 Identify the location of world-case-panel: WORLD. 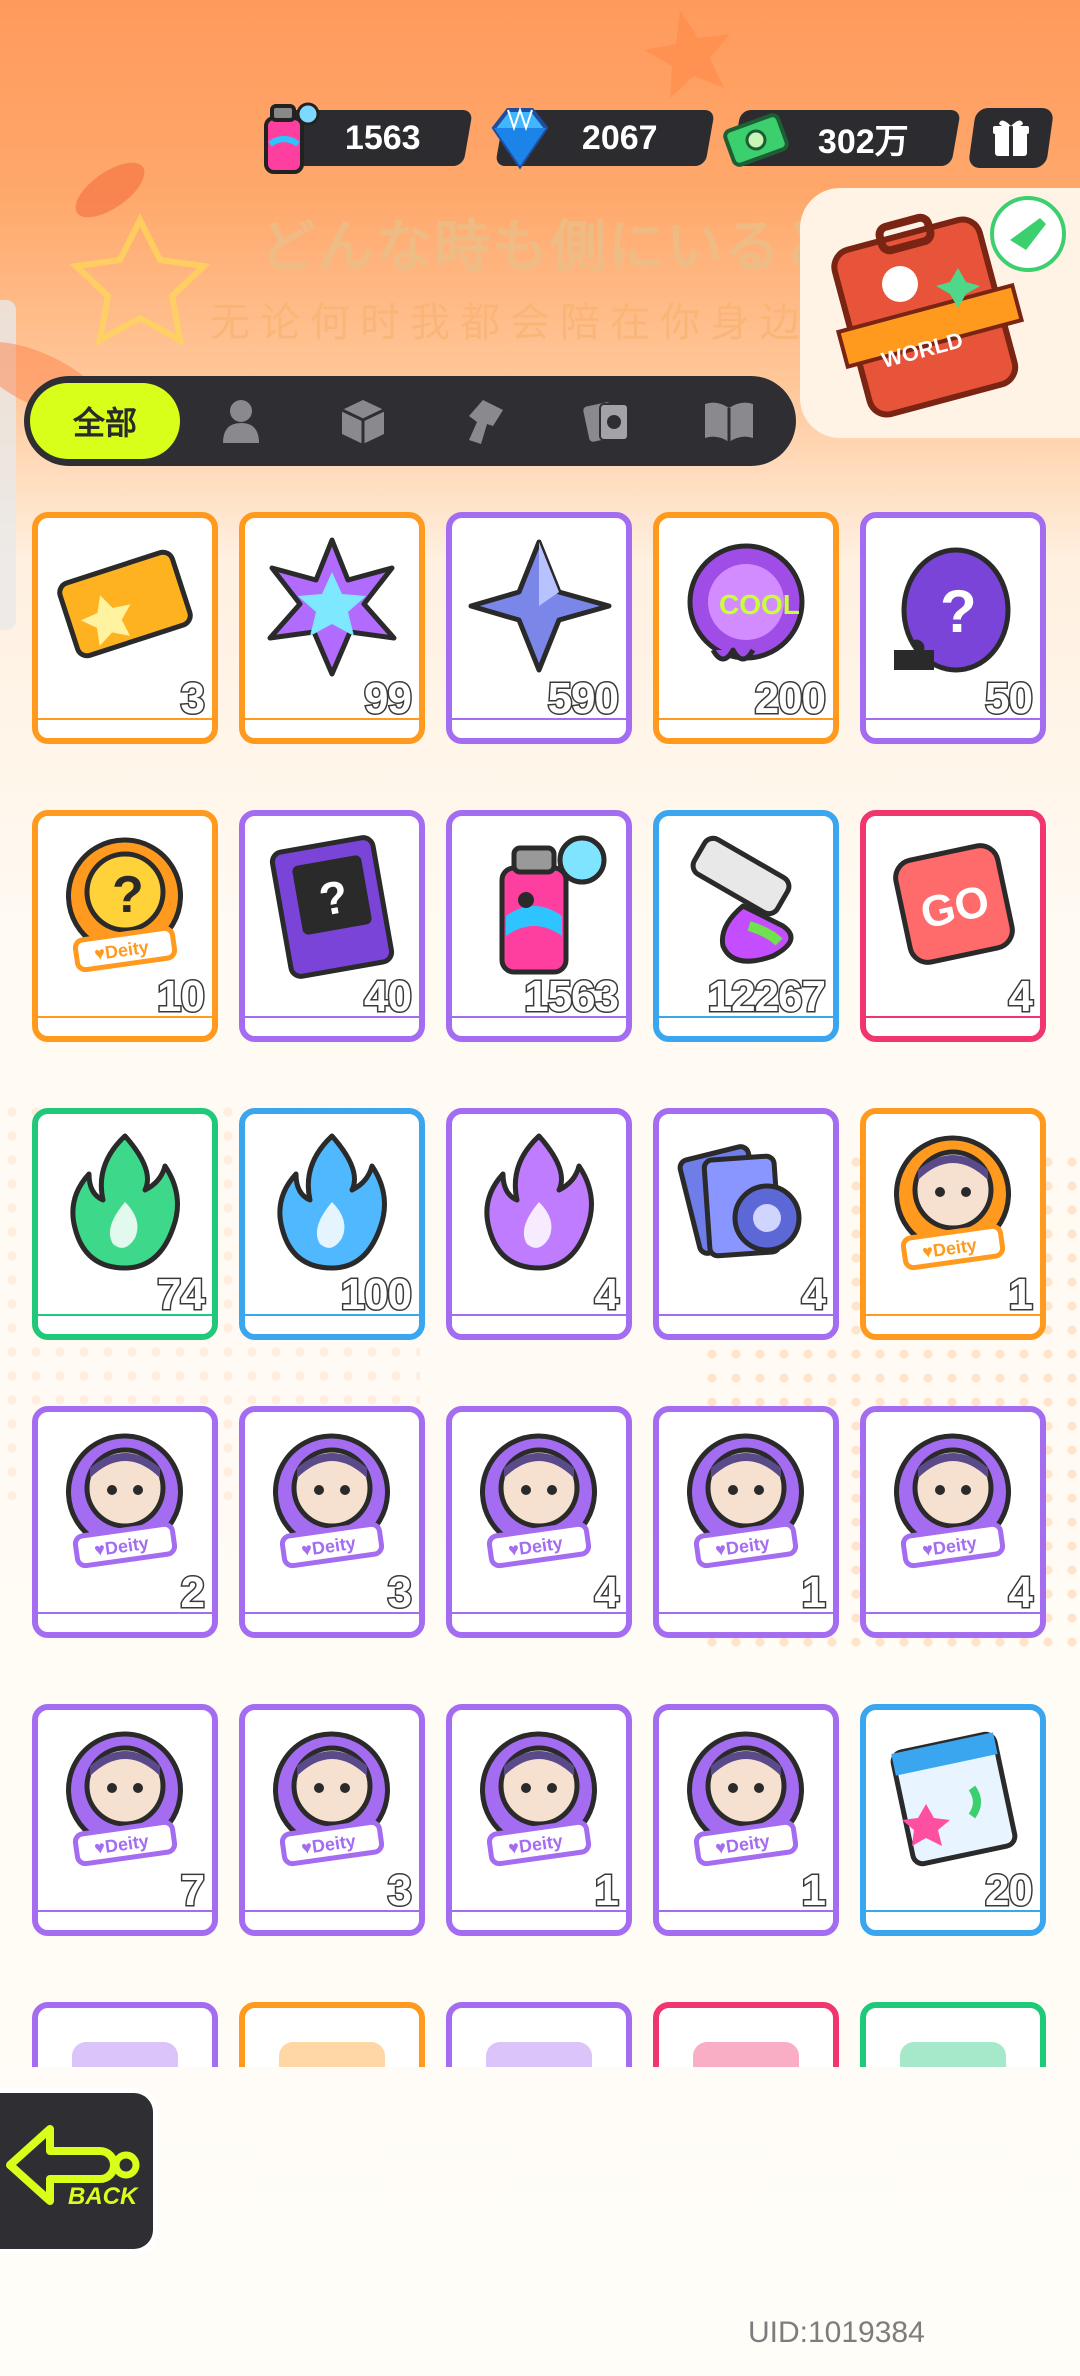
(940, 313).